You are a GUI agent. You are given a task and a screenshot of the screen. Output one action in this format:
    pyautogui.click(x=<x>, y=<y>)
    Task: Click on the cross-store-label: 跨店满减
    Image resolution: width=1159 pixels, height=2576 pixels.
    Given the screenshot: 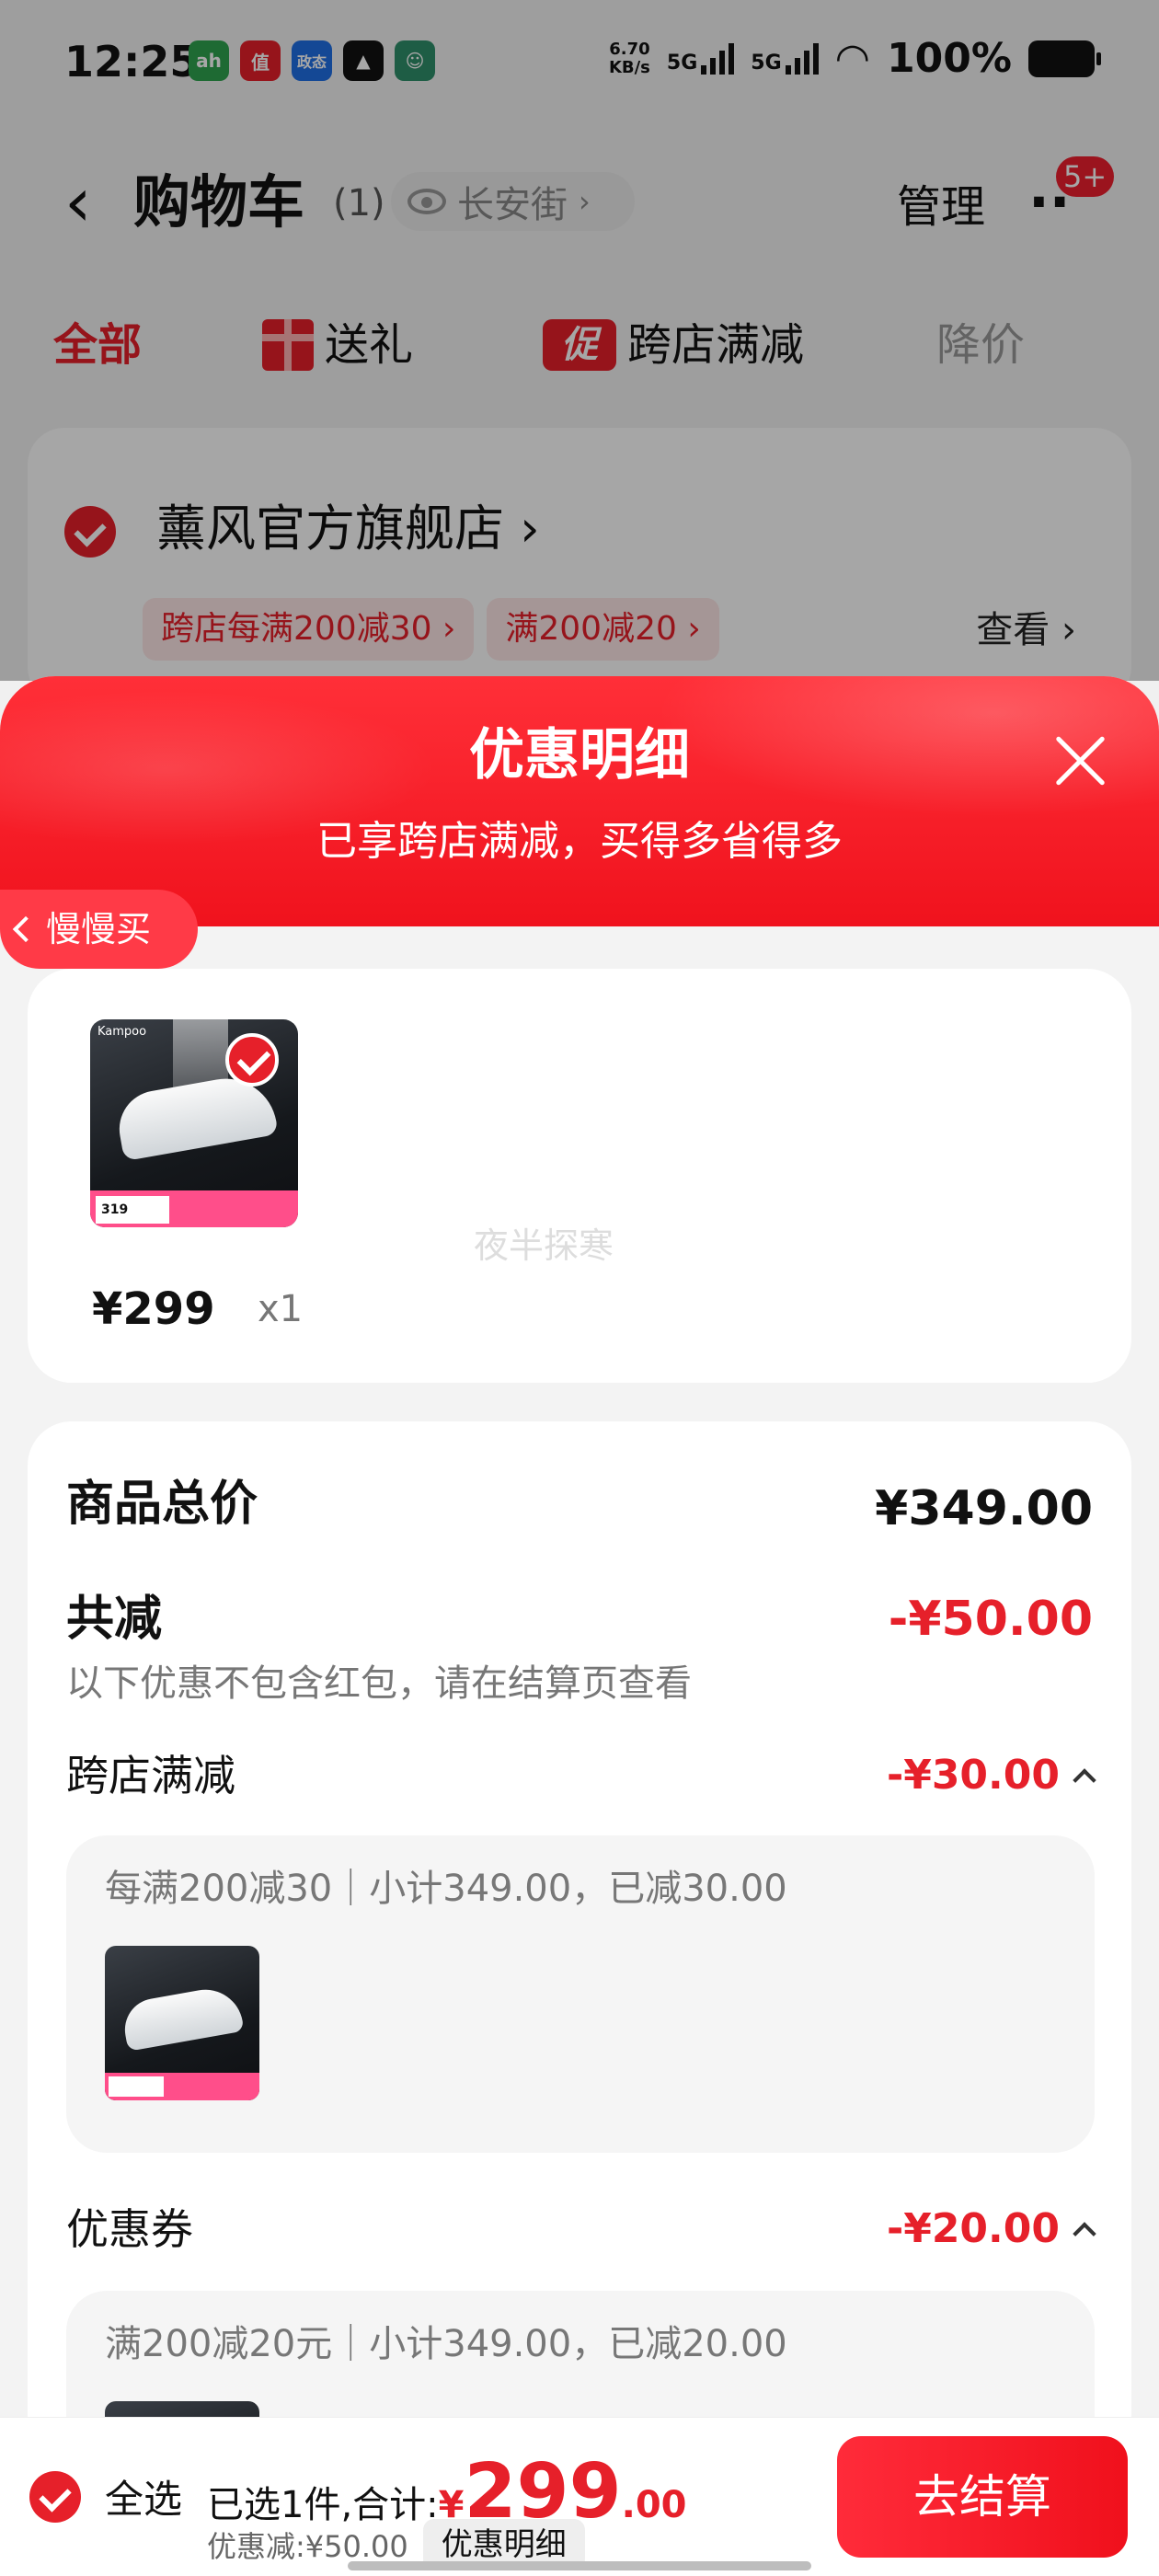 What is the action you would take?
    pyautogui.click(x=150, y=1775)
    